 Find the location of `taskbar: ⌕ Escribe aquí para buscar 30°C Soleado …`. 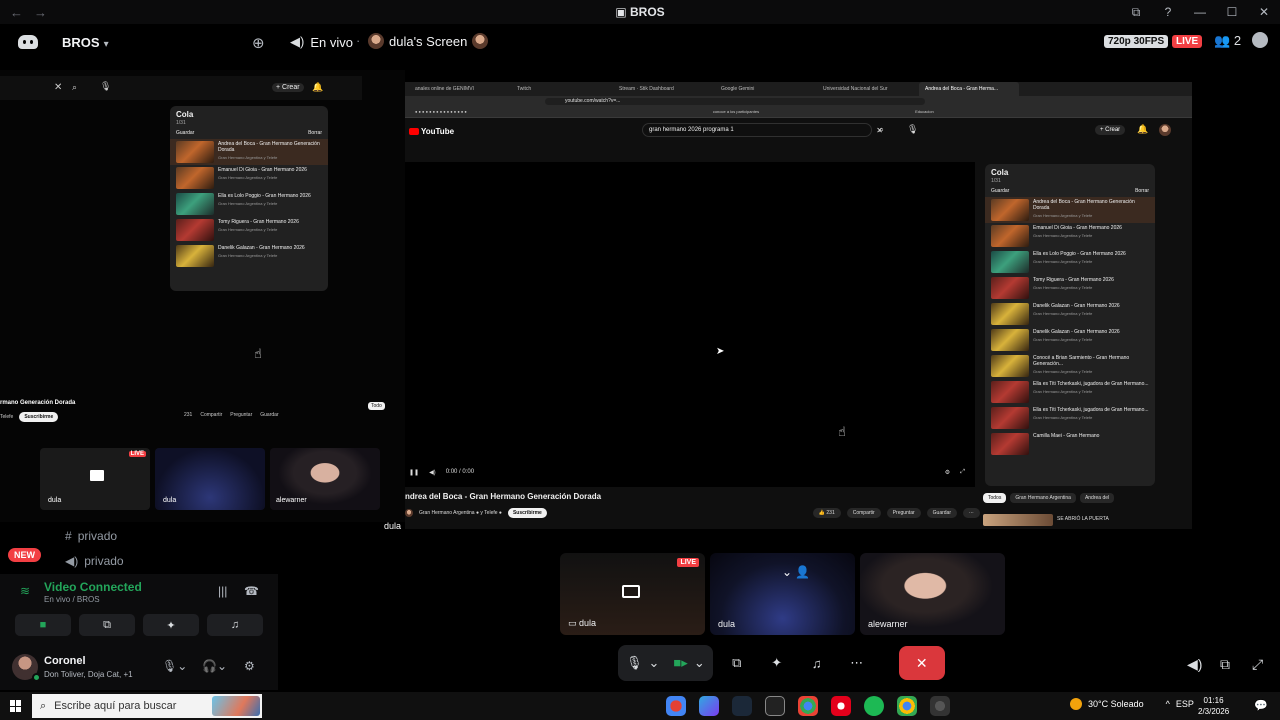

taskbar: ⌕ Escribe aquí para buscar 30°C Soleado … is located at coordinates (640, 706).